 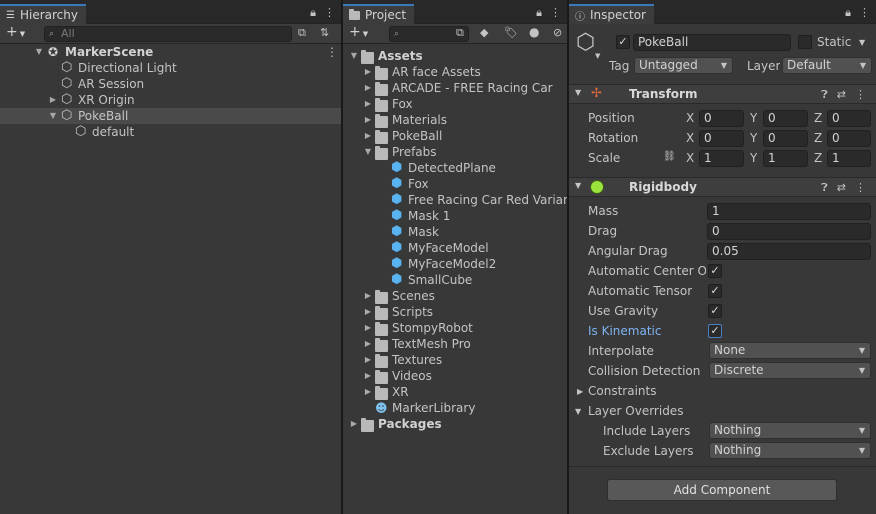 What do you see at coordinates (455, 56) in the screenshot?
I see `project-item-assets: ▼ Assets` at bounding box center [455, 56].